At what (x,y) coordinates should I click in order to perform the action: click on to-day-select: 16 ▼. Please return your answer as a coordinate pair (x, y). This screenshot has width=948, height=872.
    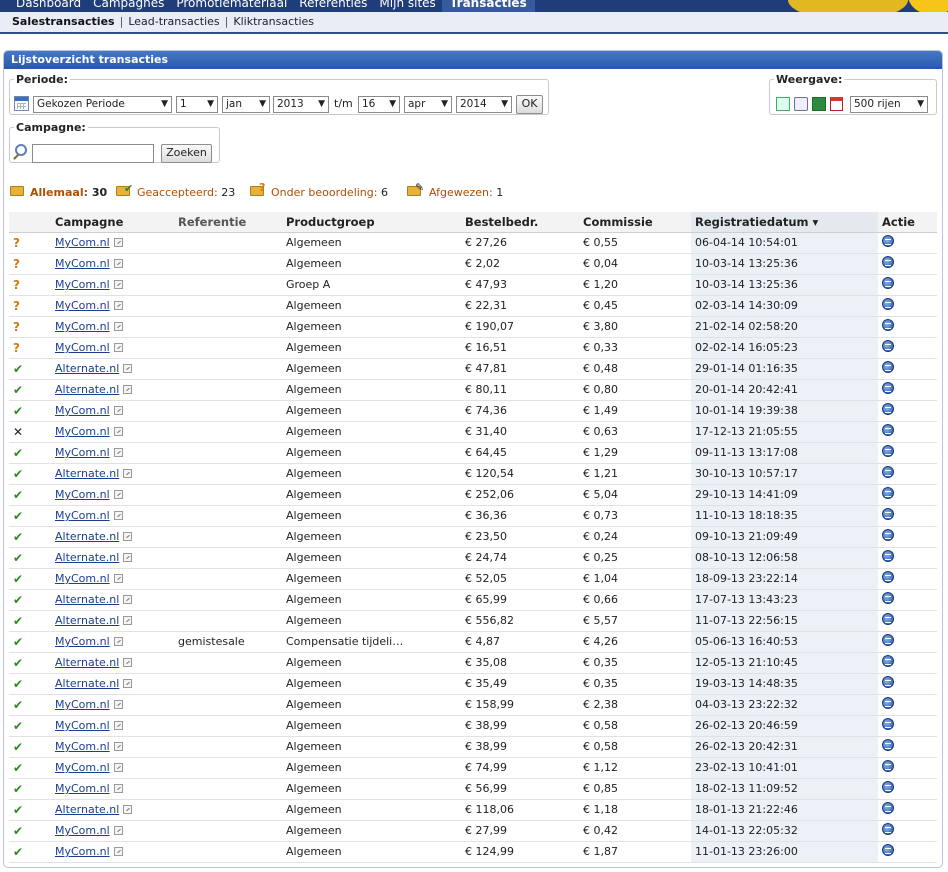
    Looking at the image, I should click on (379, 104).